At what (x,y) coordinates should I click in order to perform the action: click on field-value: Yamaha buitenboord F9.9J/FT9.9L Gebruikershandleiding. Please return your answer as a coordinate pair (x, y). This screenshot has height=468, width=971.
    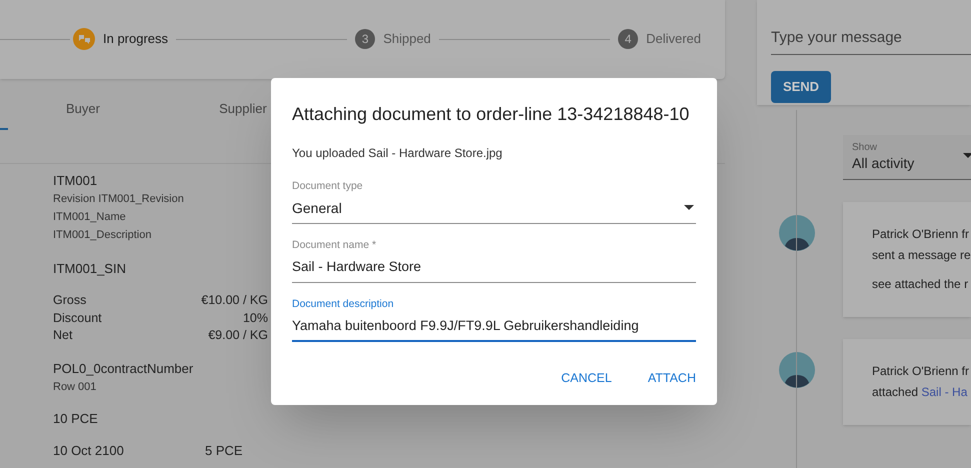
    Looking at the image, I should click on (465, 326).